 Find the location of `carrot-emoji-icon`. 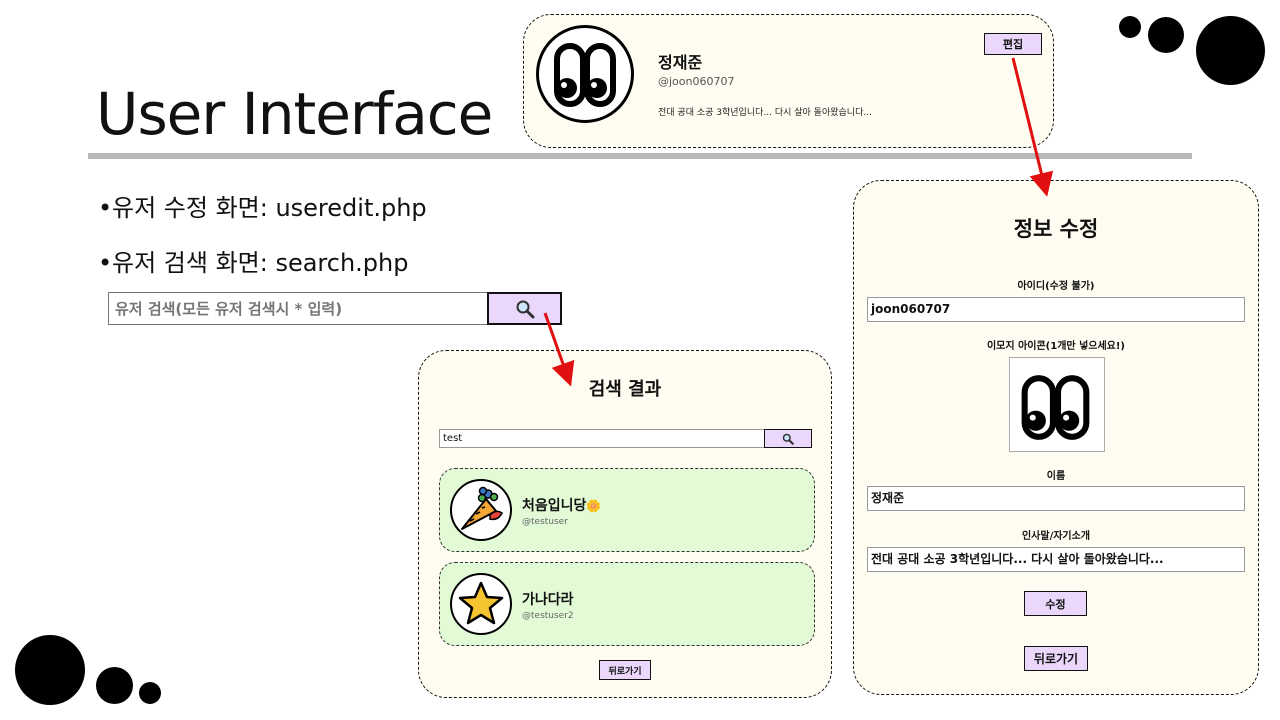

carrot-emoji-icon is located at coordinates (481, 510).